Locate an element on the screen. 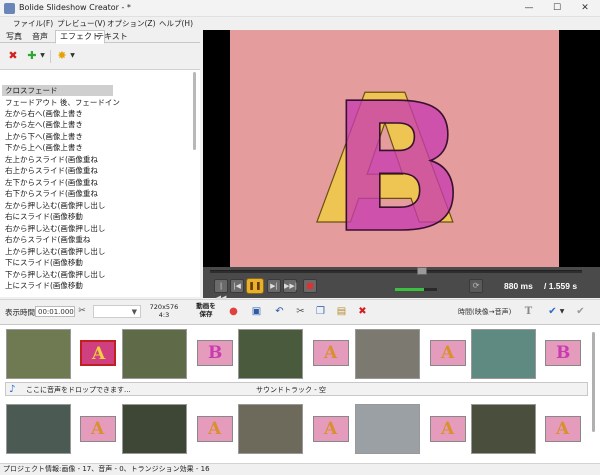 The height and width of the screenshot is (475, 600). transition-thumbnail-selected: A is located at coordinates (98, 353).